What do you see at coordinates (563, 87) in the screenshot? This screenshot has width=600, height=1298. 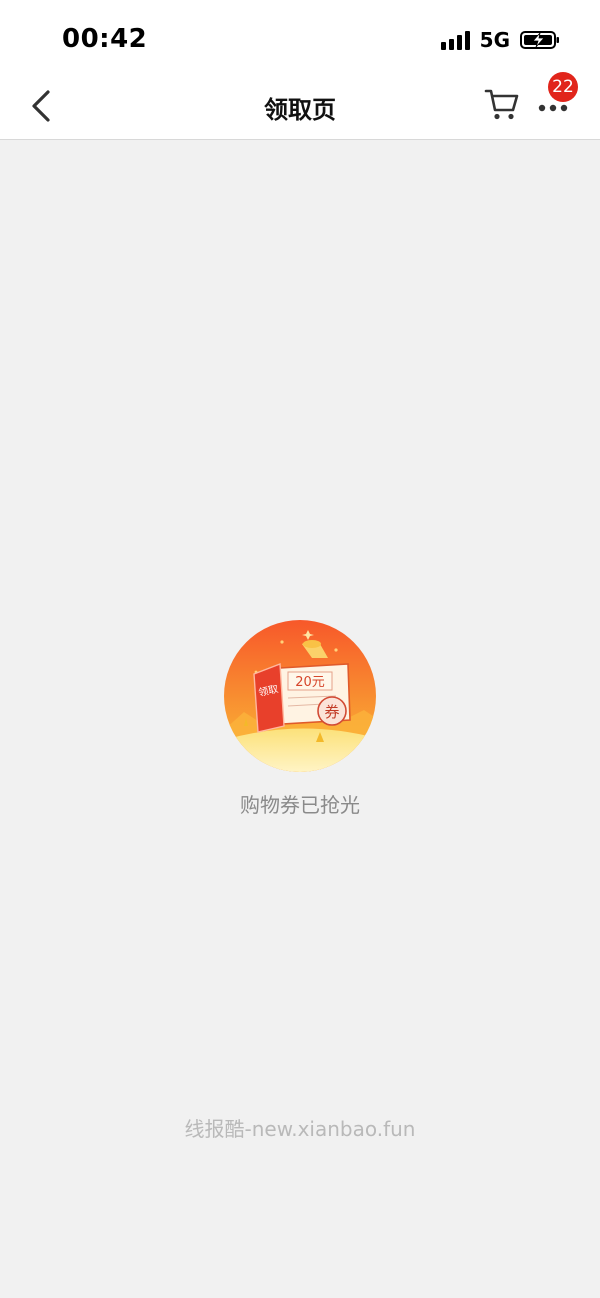 I see `notification-badge: 22` at bounding box center [563, 87].